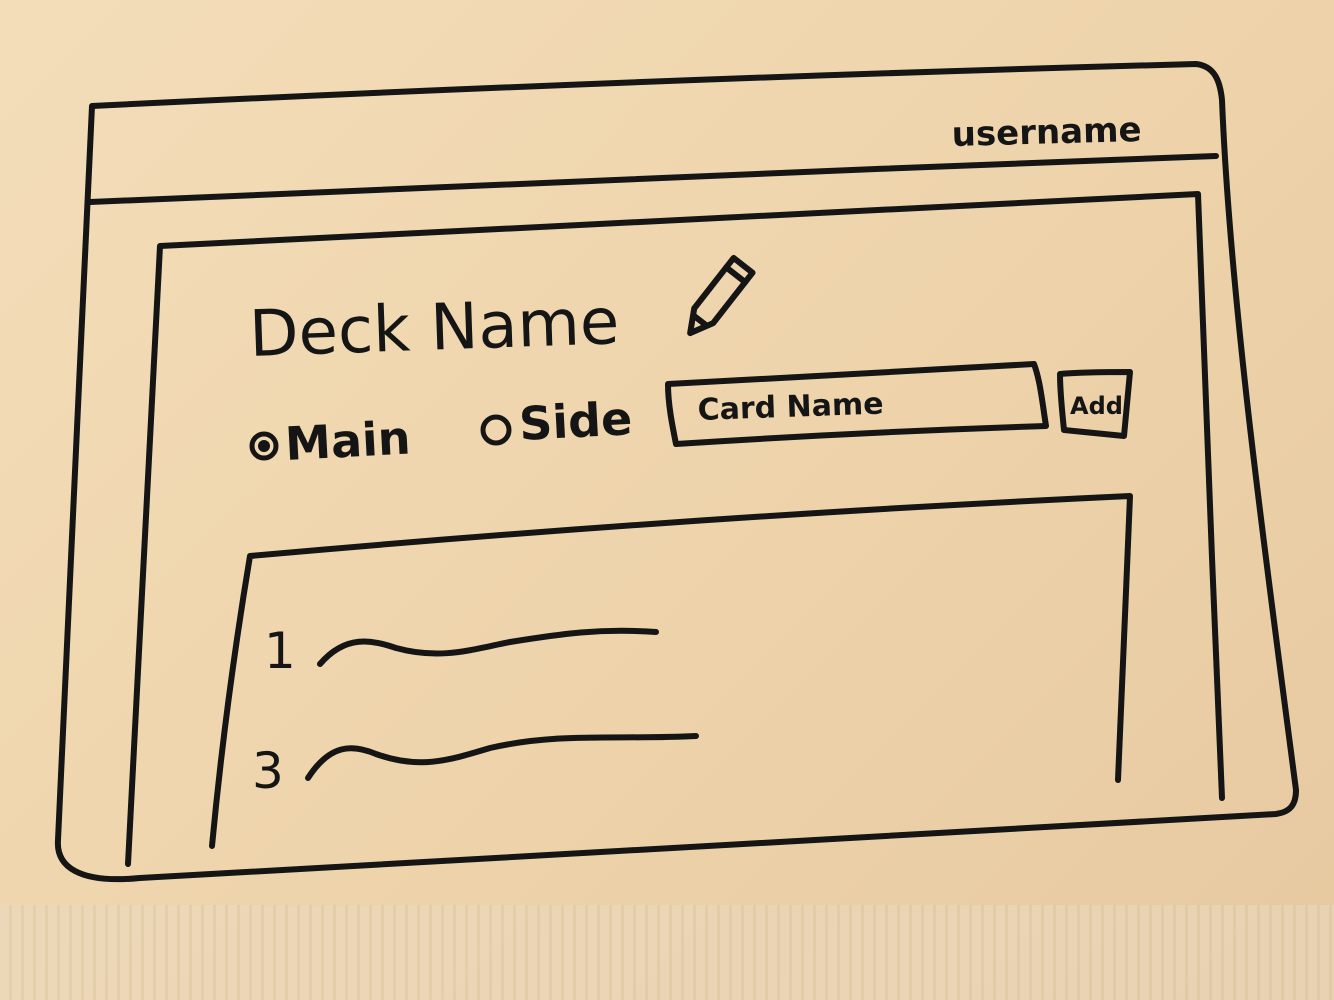 The height and width of the screenshot is (1000, 1334). What do you see at coordinates (268, 771) in the screenshot?
I see `card-quantity: 3` at bounding box center [268, 771].